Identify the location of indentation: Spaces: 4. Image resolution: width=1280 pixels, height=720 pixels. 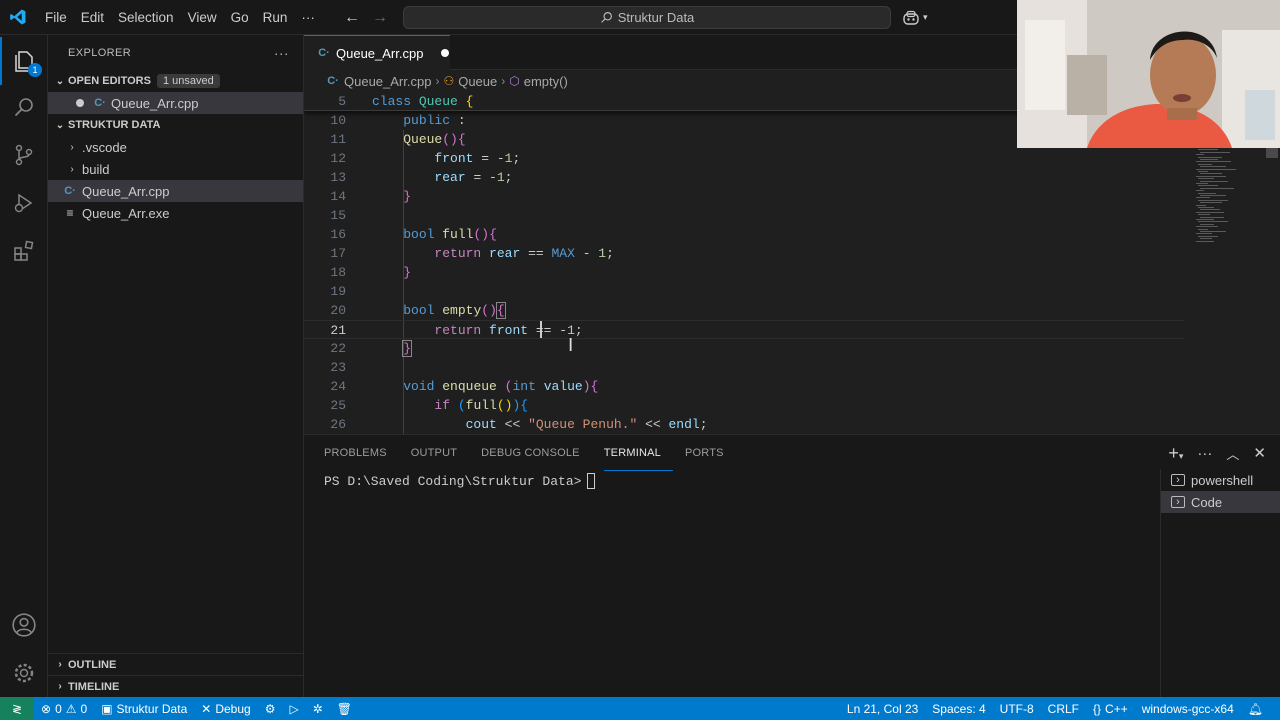
(958, 708).